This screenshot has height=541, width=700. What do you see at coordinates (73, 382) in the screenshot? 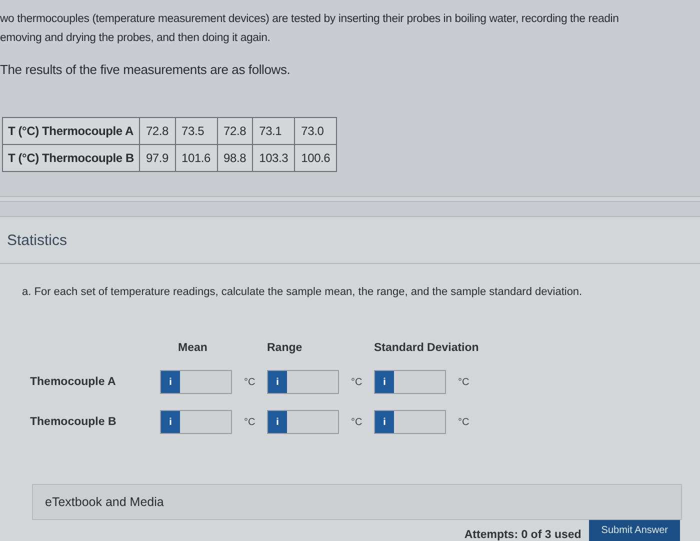
I see `row-label: Themocouple A` at bounding box center [73, 382].